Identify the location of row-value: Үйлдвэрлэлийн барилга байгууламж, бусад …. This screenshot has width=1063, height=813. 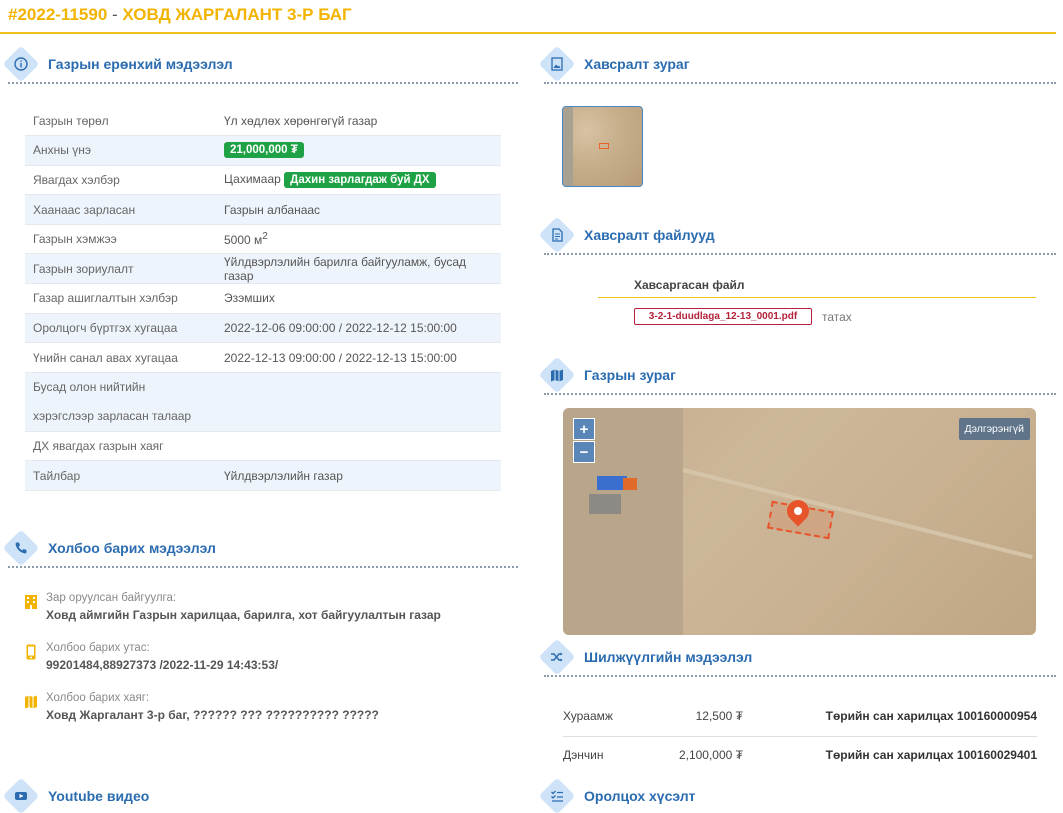
(358, 269).